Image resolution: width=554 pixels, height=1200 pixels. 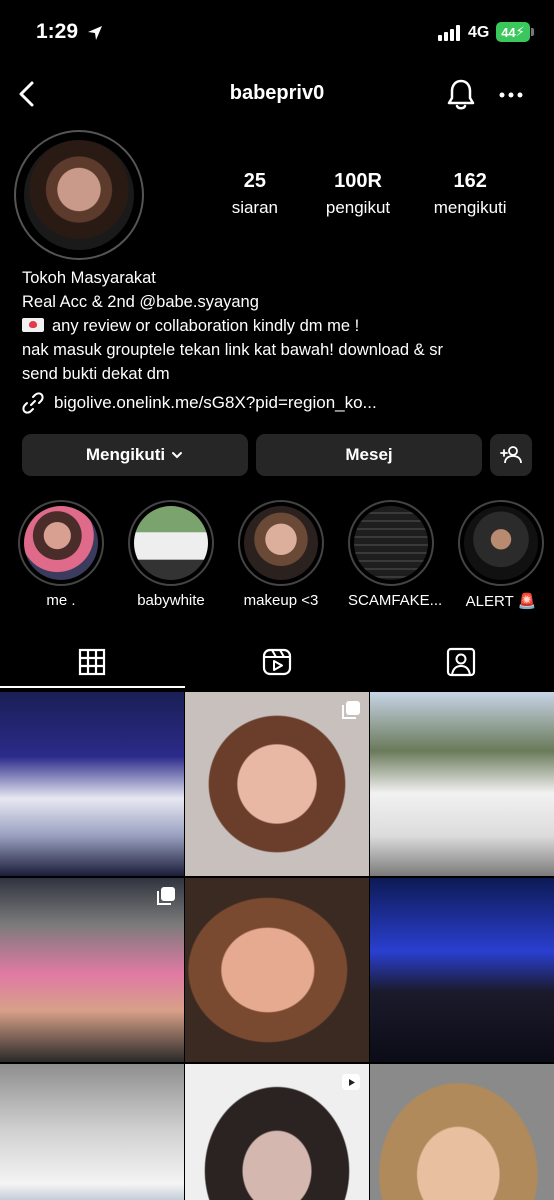 I want to click on stat-following: 162 mengikuti, so click(x=470, y=194).